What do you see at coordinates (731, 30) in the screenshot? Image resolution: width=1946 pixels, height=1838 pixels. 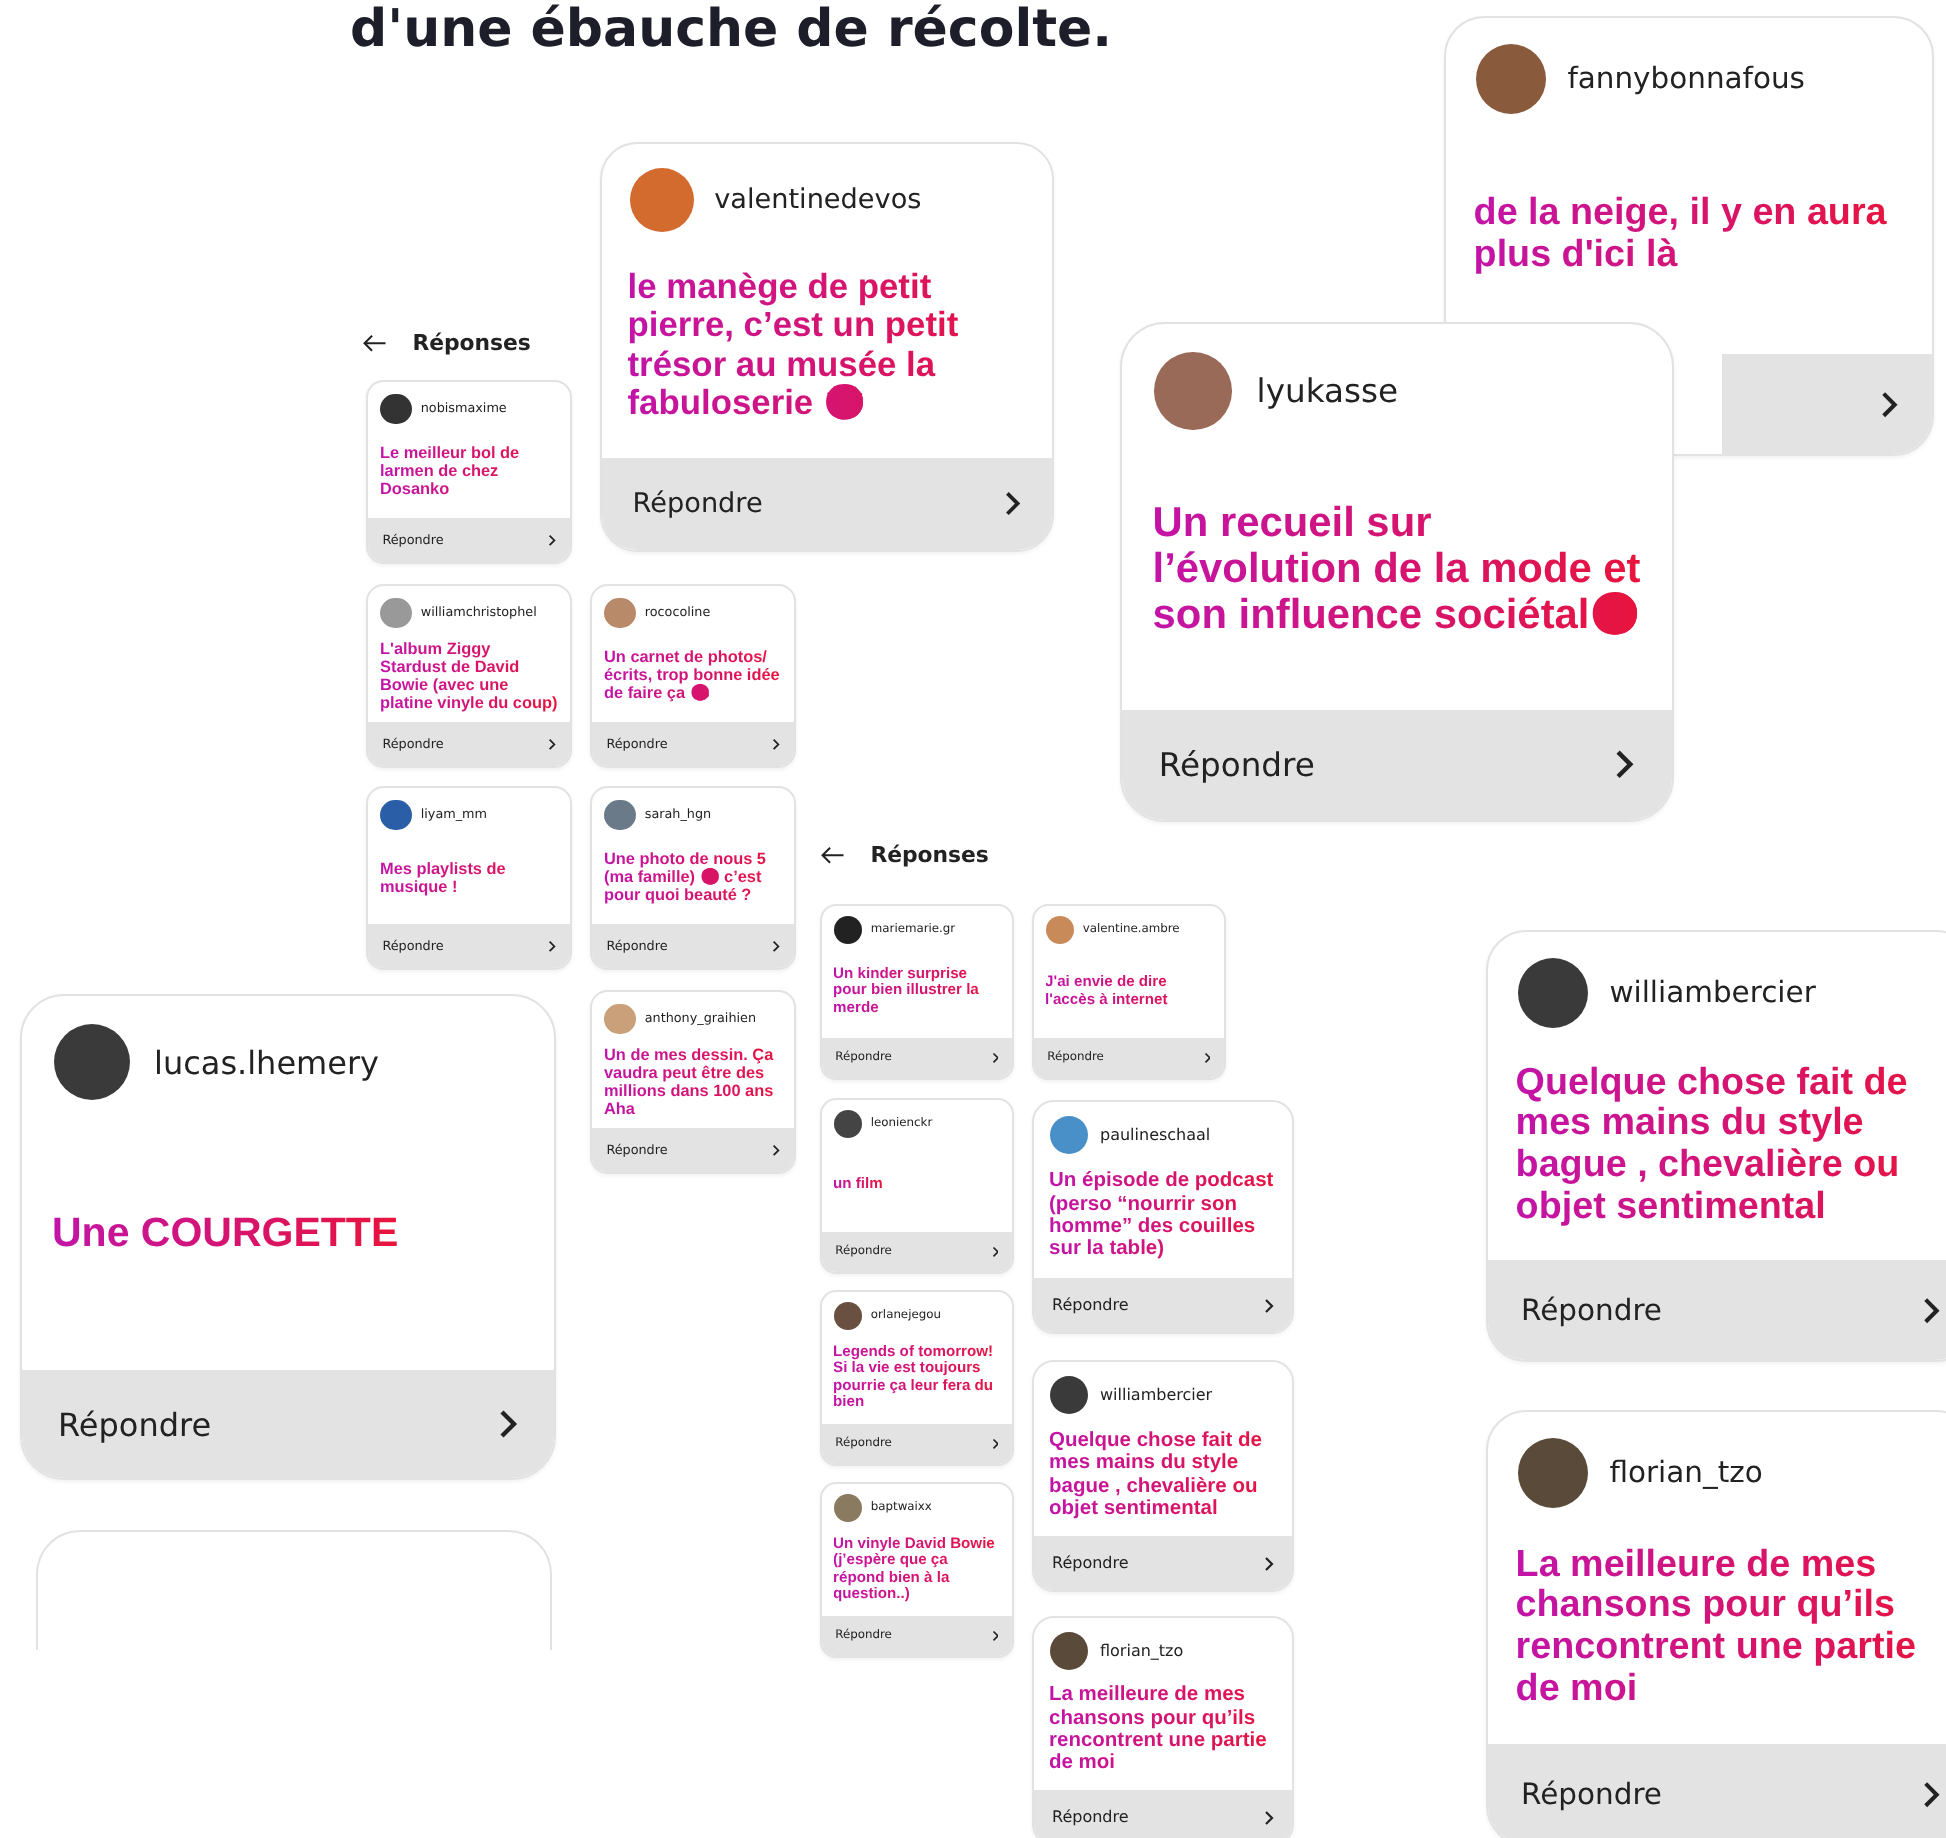 I see `heading-text: d'une ébauche de récolte.` at bounding box center [731, 30].